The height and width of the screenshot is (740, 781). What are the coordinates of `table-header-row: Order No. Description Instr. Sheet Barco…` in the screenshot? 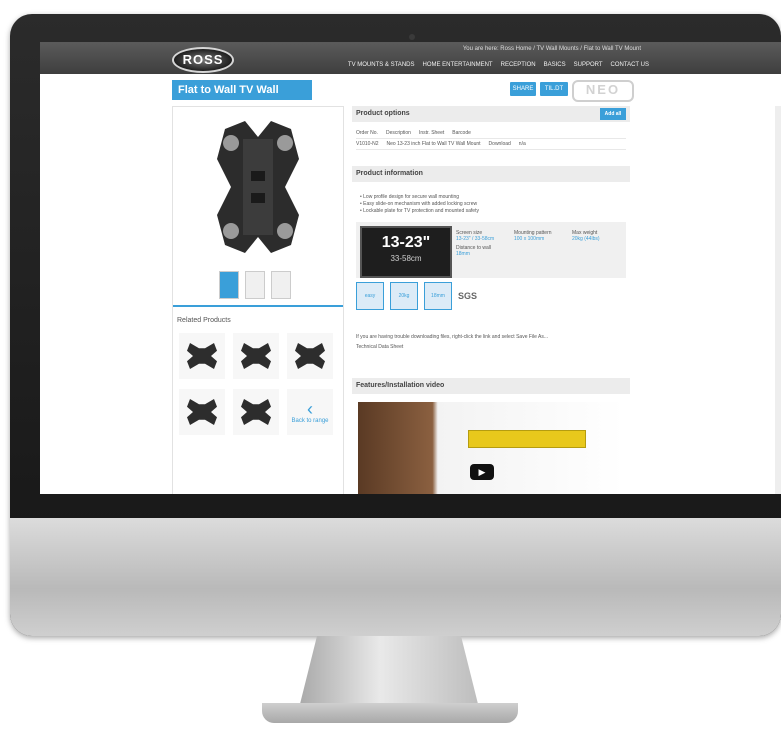 It's located at (491, 133).